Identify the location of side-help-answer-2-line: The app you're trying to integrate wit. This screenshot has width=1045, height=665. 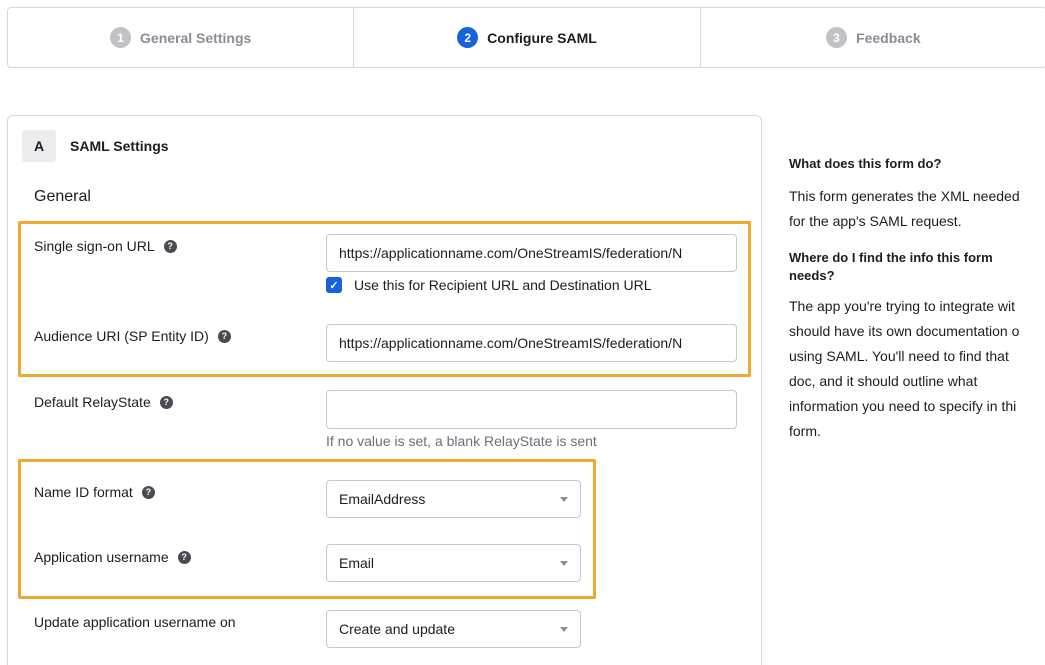
(902, 306).